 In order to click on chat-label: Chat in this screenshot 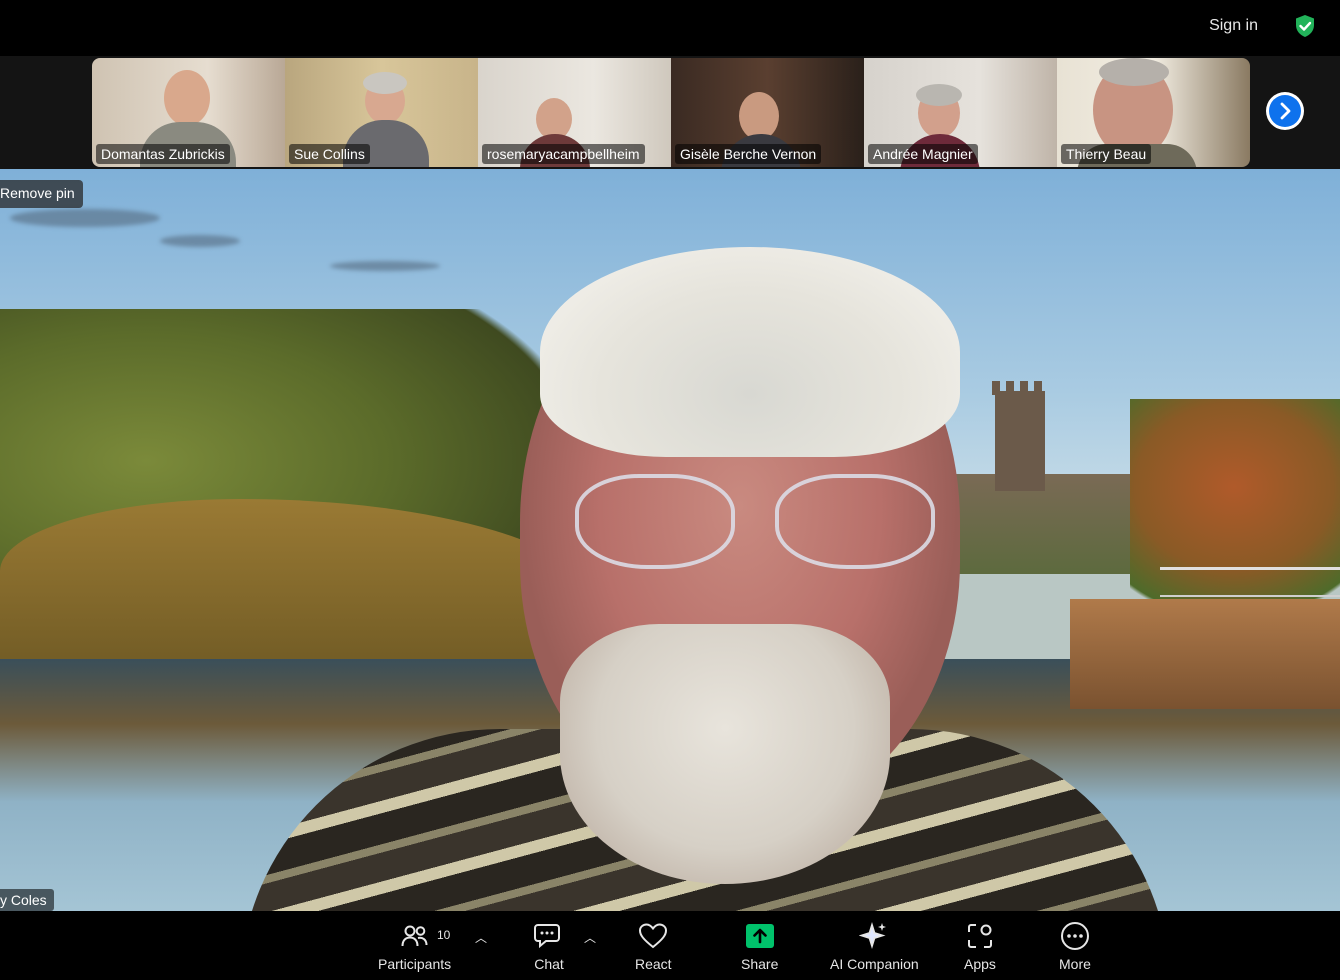, I will do `click(549, 964)`.